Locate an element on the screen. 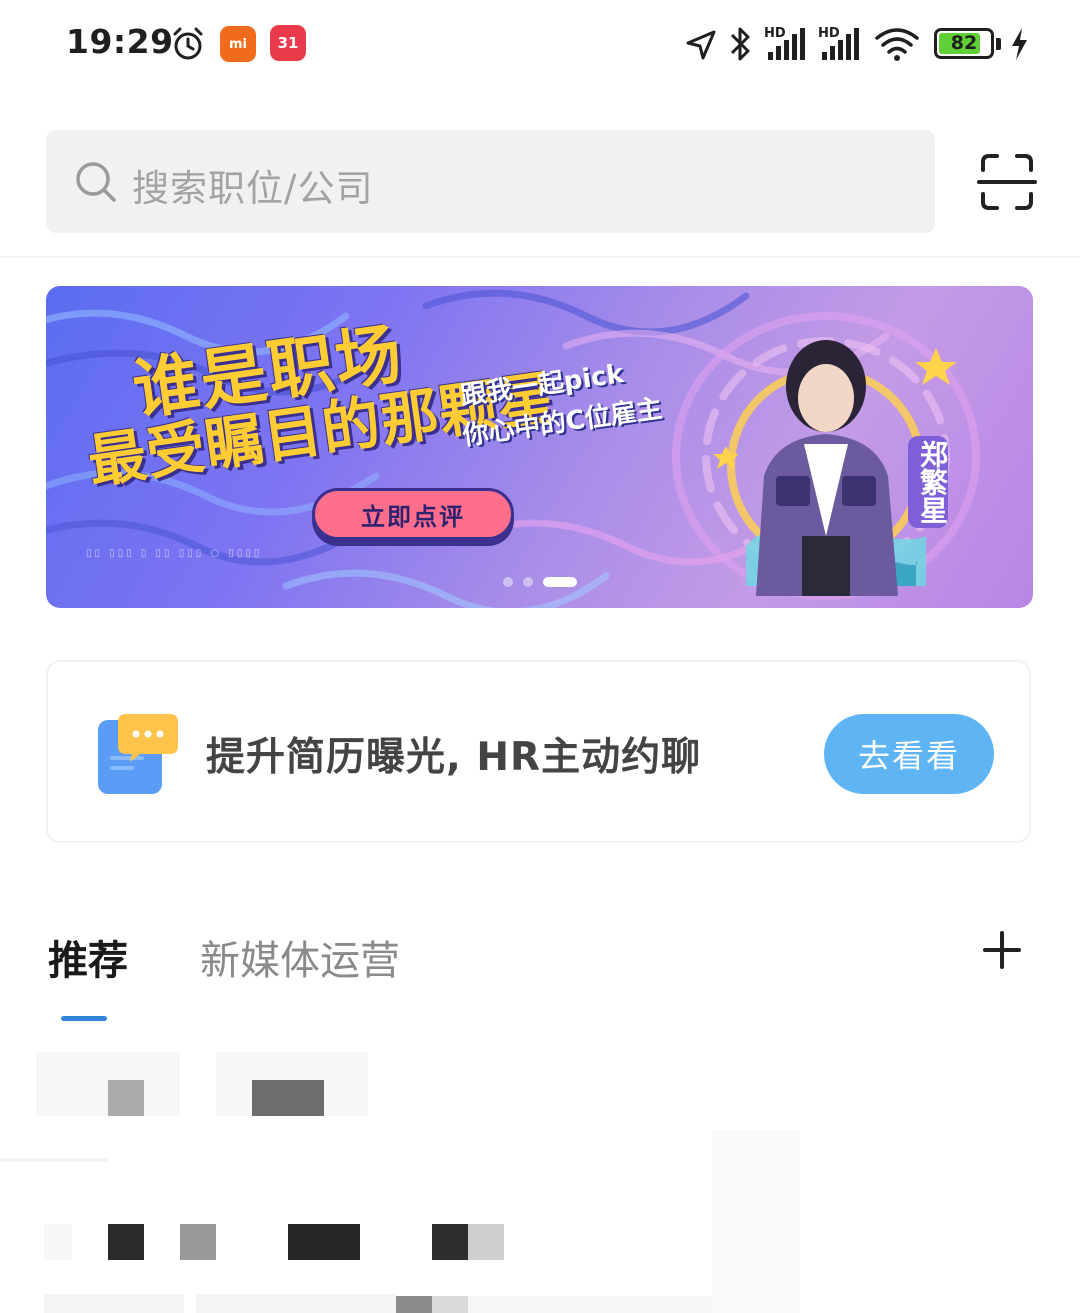 The width and height of the screenshot is (1080, 1313). banner-pagination is located at coordinates (539, 582).